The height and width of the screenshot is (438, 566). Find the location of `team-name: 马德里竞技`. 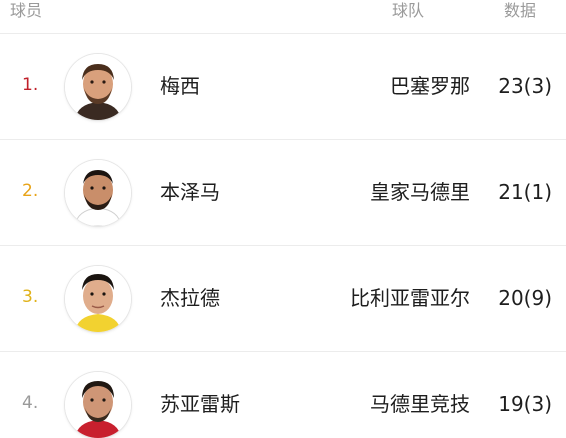

team-name: 马德里竞技 is located at coordinates (420, 404).